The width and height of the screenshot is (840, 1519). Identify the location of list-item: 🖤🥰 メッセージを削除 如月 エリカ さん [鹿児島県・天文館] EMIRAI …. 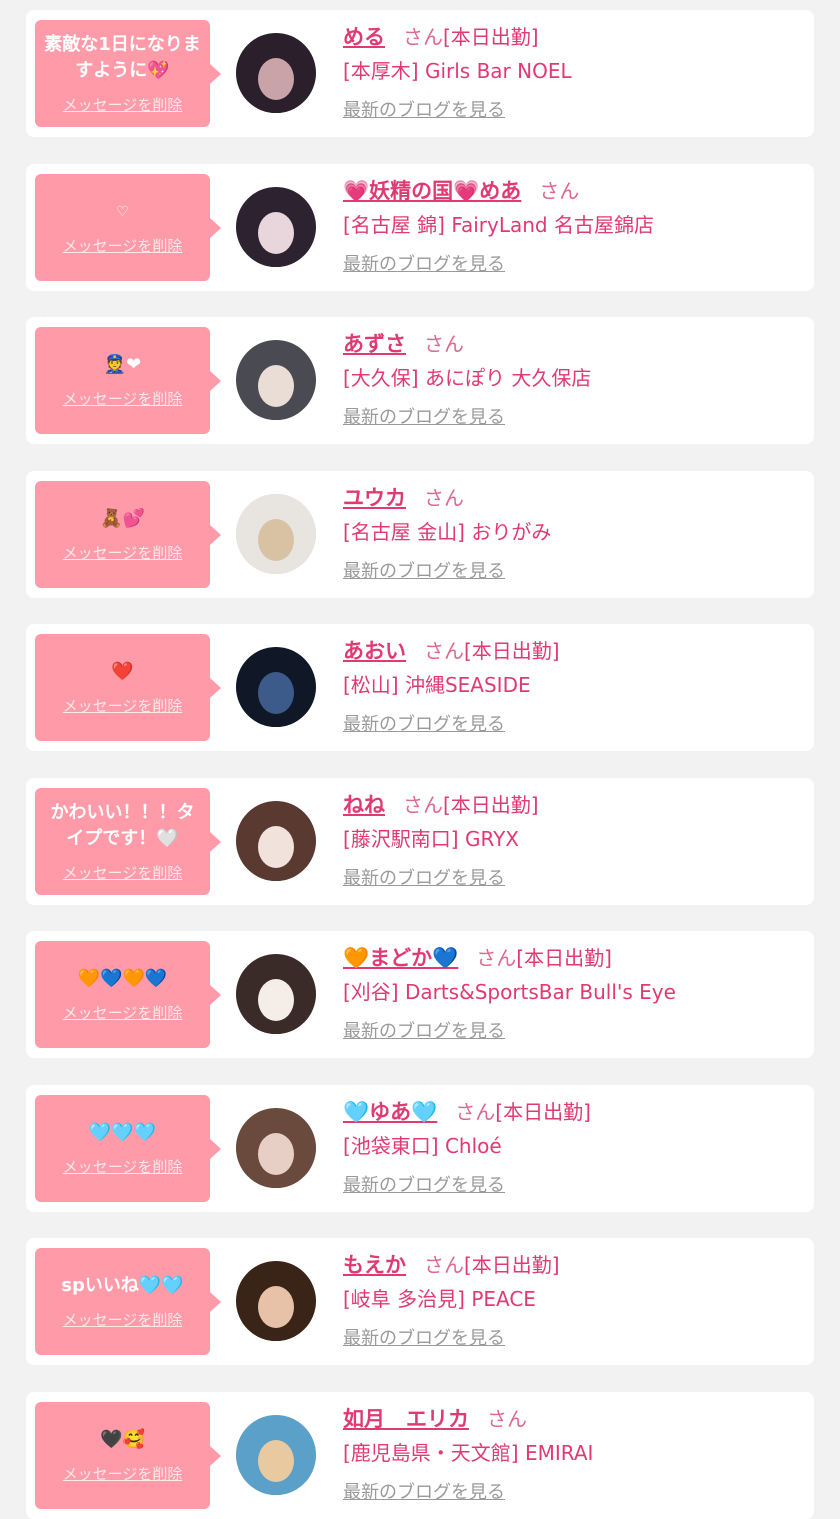
(420, 1455).